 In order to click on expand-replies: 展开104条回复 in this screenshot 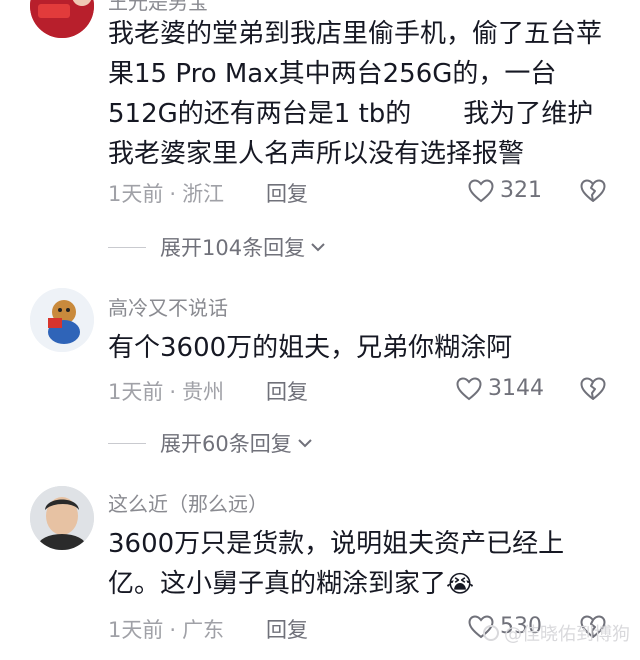, I will do `click(217, 247)`.